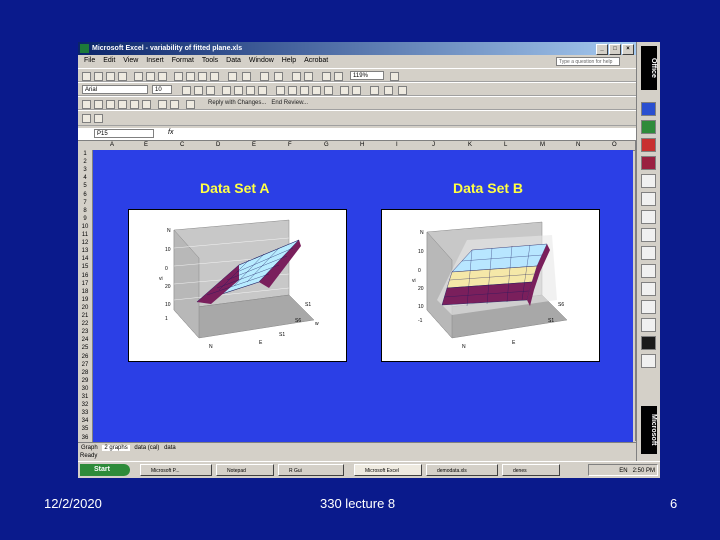  I want to click on font-name-select: Arial, so click(115, 89).